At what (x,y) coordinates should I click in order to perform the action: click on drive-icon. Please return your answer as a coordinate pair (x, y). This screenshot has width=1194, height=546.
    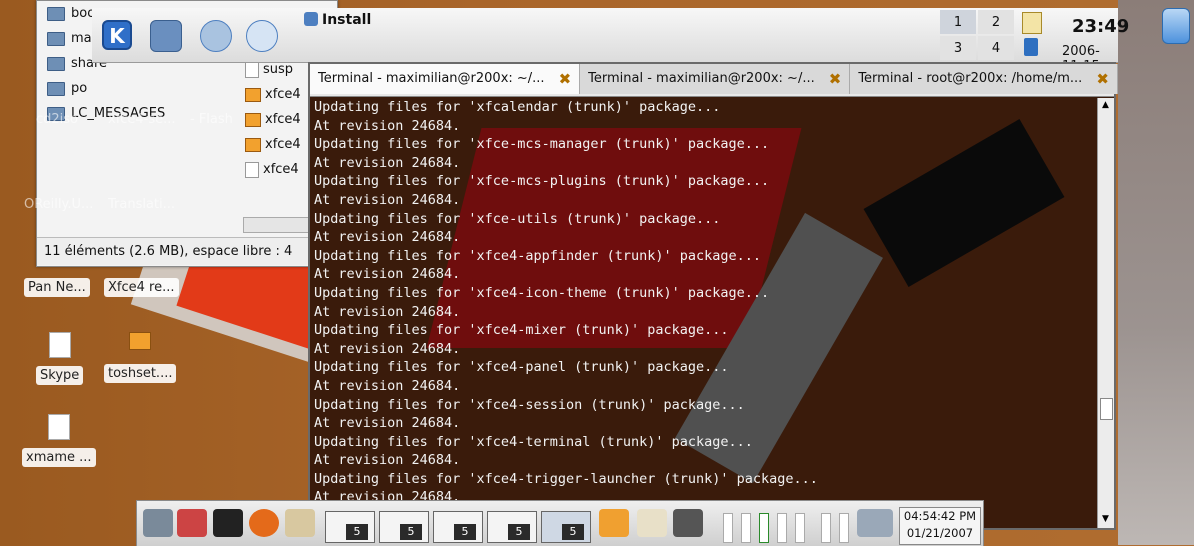
    Looking at the image, I should click on (158, 523).